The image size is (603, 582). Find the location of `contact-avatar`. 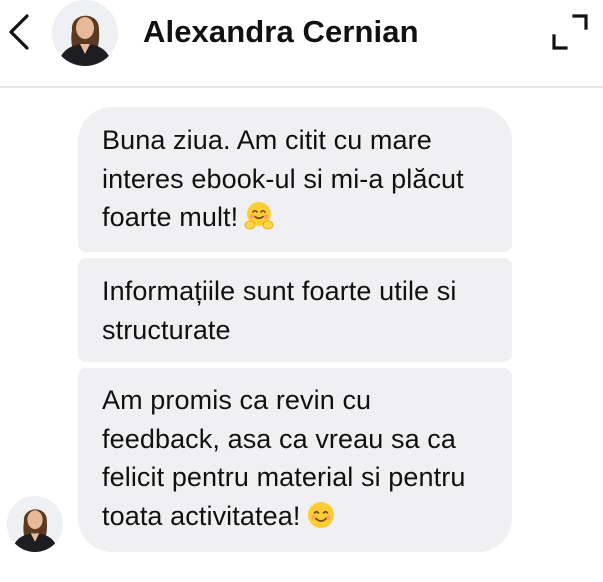

contact-avatar is located at coordinates (85, 33).